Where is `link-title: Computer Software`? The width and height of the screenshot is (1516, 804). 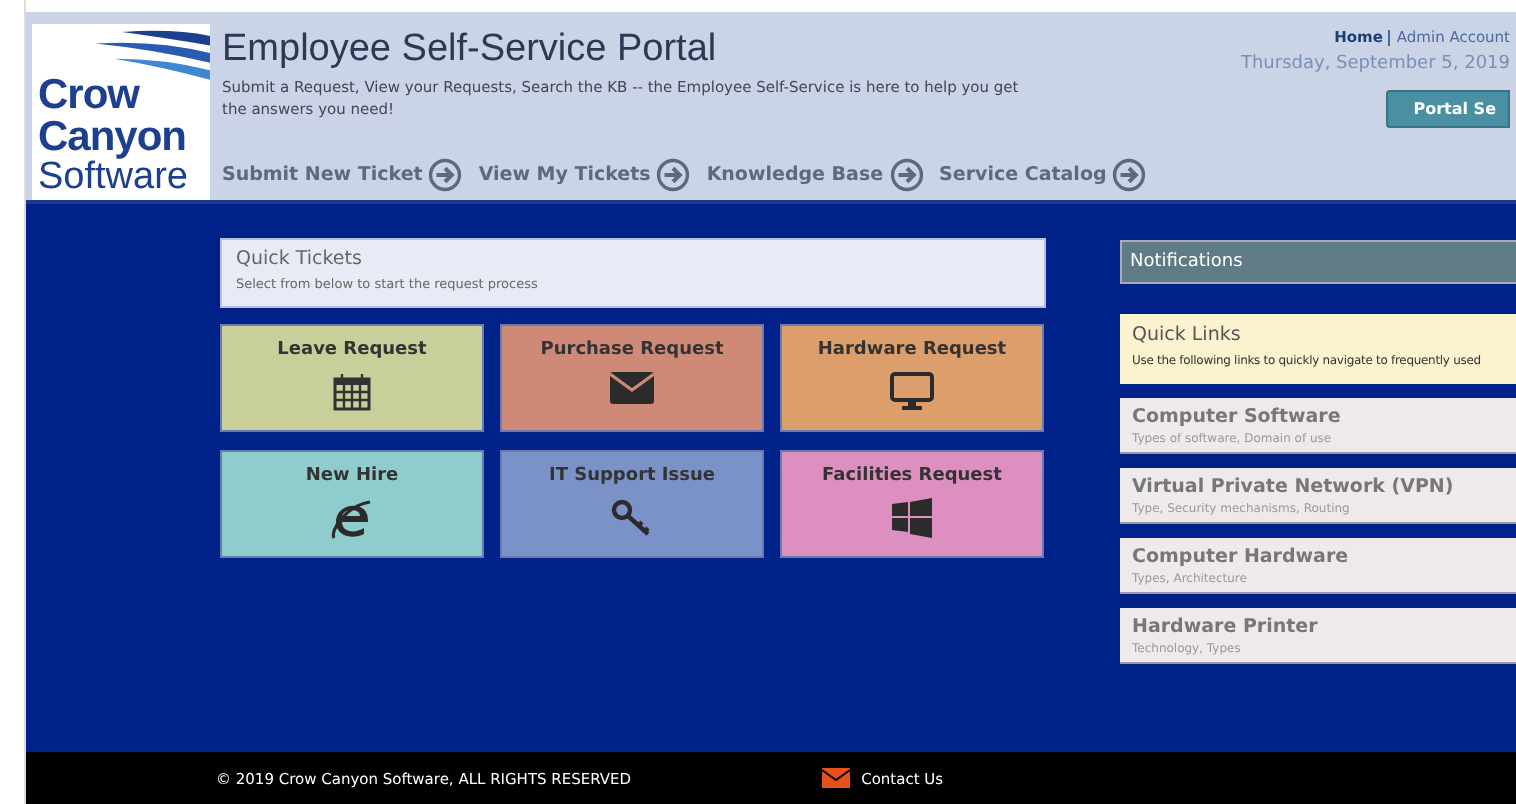
link-title: Computer Software is located at coordinates (1237, 417).